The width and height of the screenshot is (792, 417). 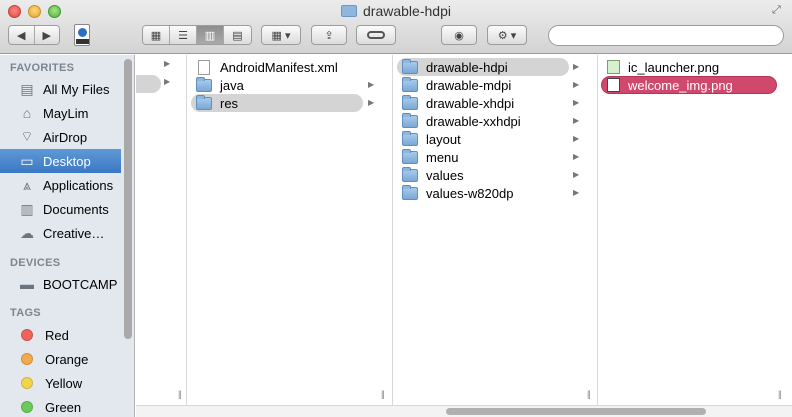 What do you see at coordinates (487, 193) in the screenshot?
I see `list-item: values-w820dp` at bounding box center [487, 193].